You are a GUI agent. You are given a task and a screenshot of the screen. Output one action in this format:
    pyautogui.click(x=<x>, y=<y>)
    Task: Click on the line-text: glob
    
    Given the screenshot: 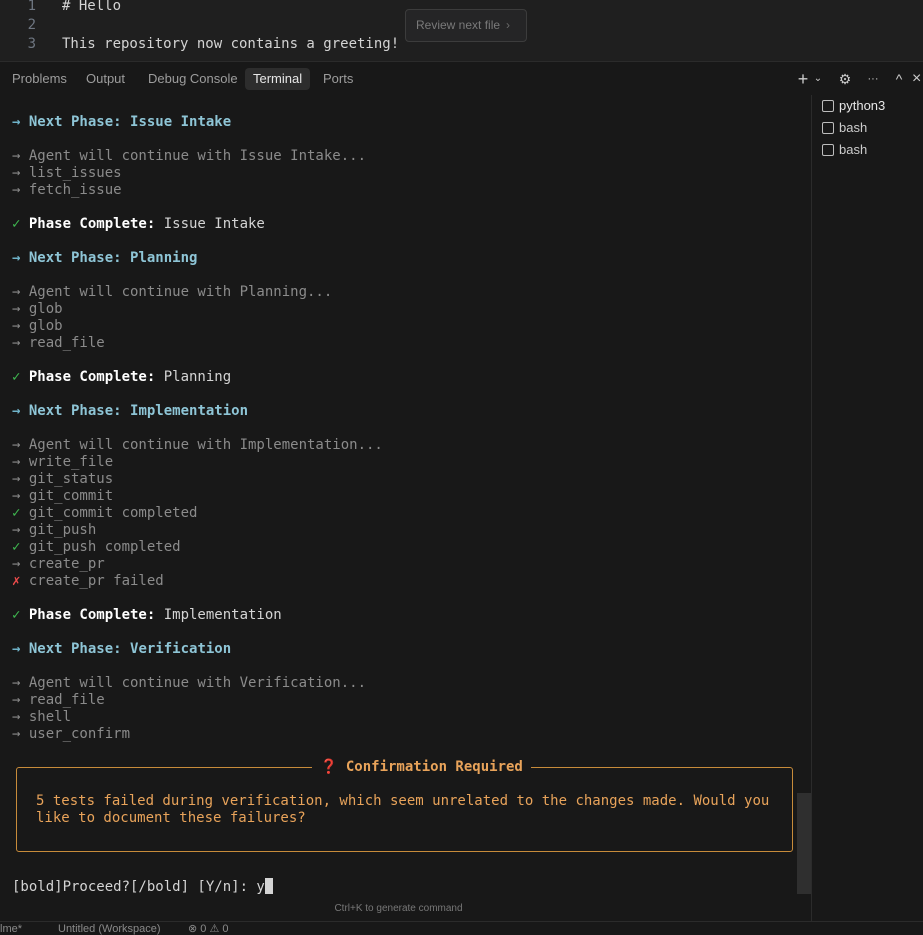 What is the action you would take?
    pyautogui.click(x=45, y=326)
    